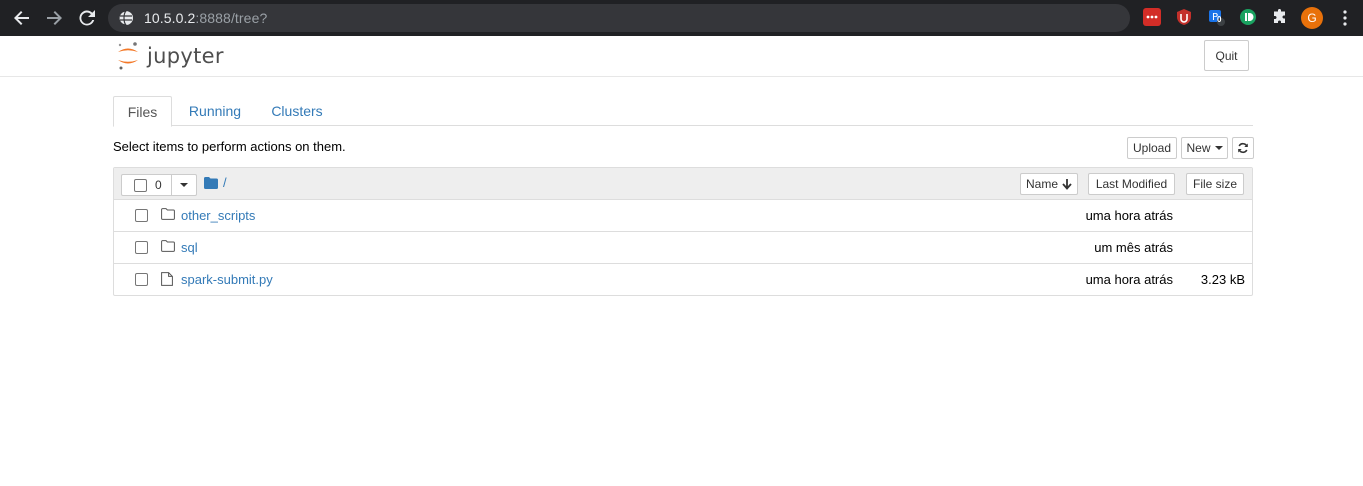  I want to click on select-all-toggle: 0, so click(147, 185).